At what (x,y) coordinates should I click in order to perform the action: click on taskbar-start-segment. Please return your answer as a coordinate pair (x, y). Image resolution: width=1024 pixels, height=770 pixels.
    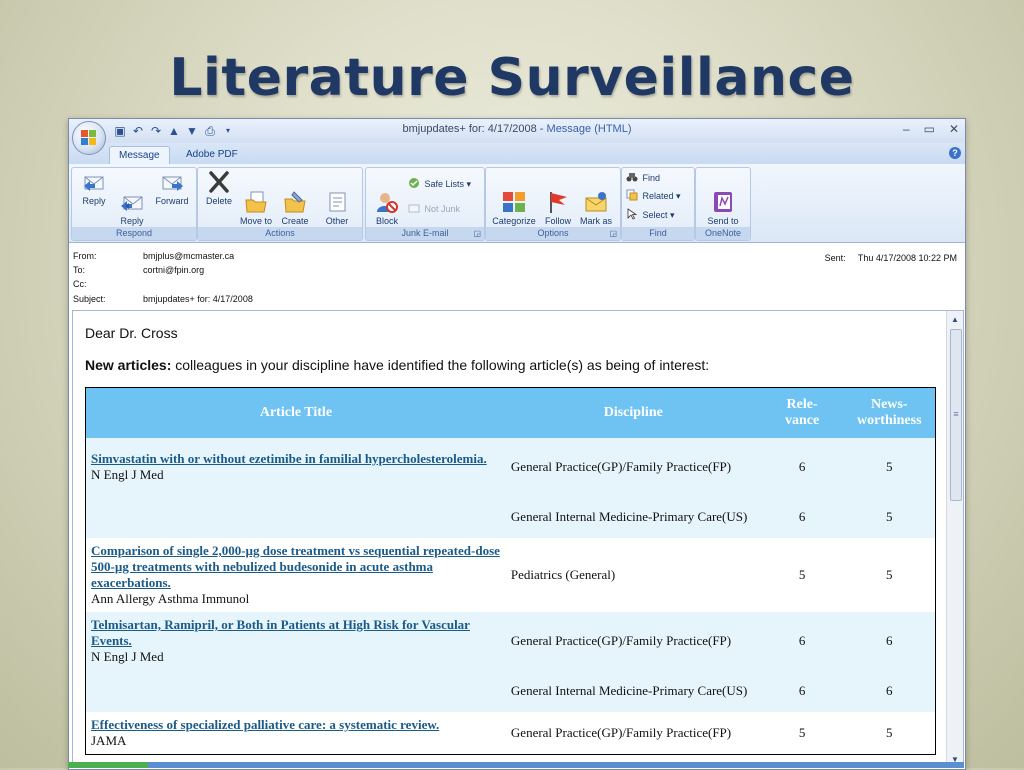
    Looking at the image, I should click on (108, 765).